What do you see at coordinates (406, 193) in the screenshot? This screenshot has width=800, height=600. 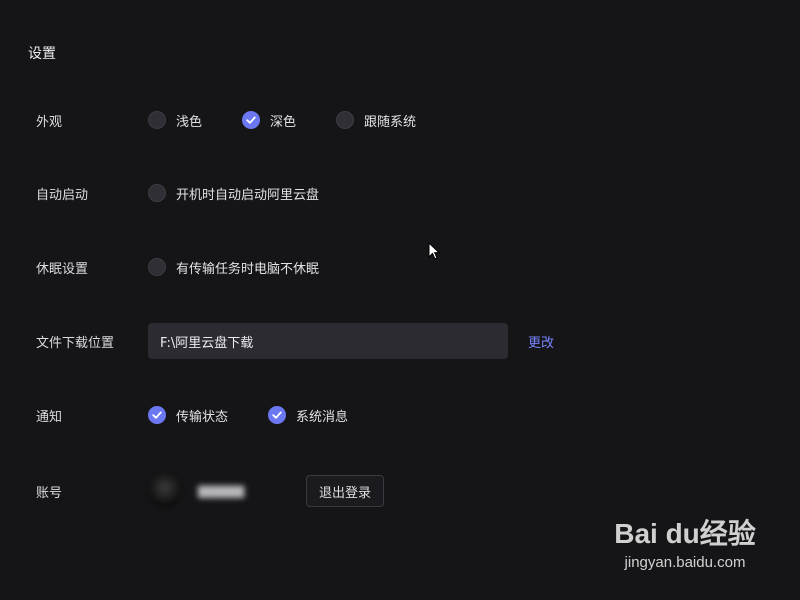 I see `autostart-row: 自动启动 开机时自动启动阿里云盘` at bounding box center [406, 193].